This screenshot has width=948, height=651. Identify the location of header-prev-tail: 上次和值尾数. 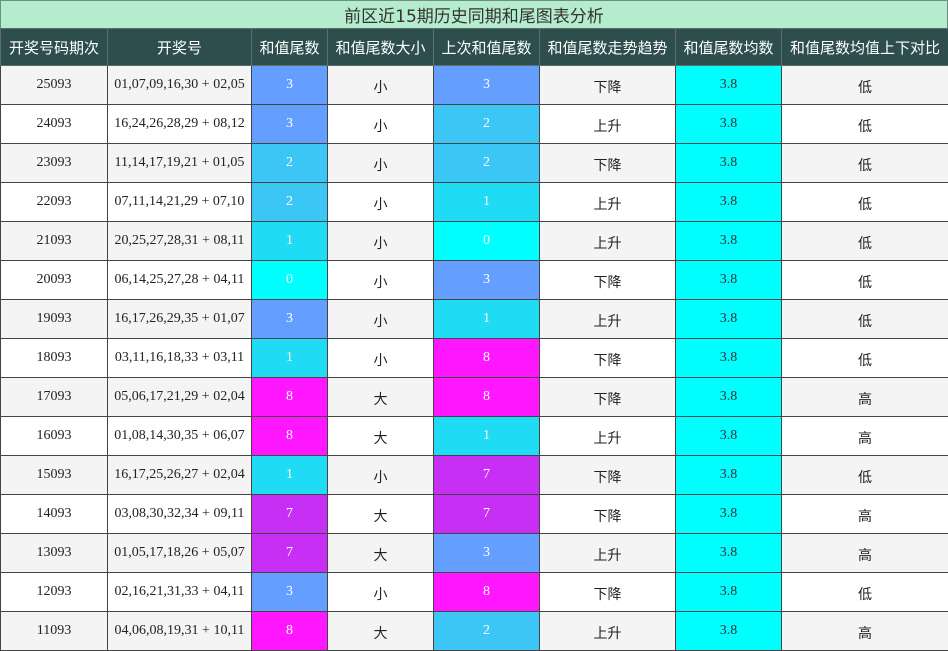
(487, 47).